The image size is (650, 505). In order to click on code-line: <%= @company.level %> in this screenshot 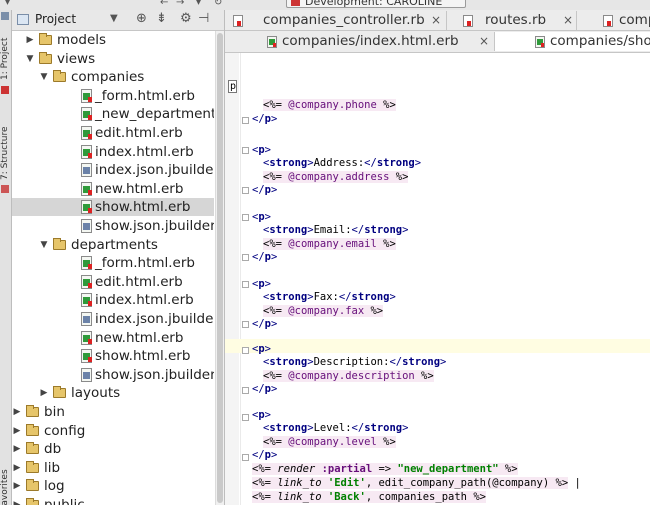, I will do `click(329, 442)`.